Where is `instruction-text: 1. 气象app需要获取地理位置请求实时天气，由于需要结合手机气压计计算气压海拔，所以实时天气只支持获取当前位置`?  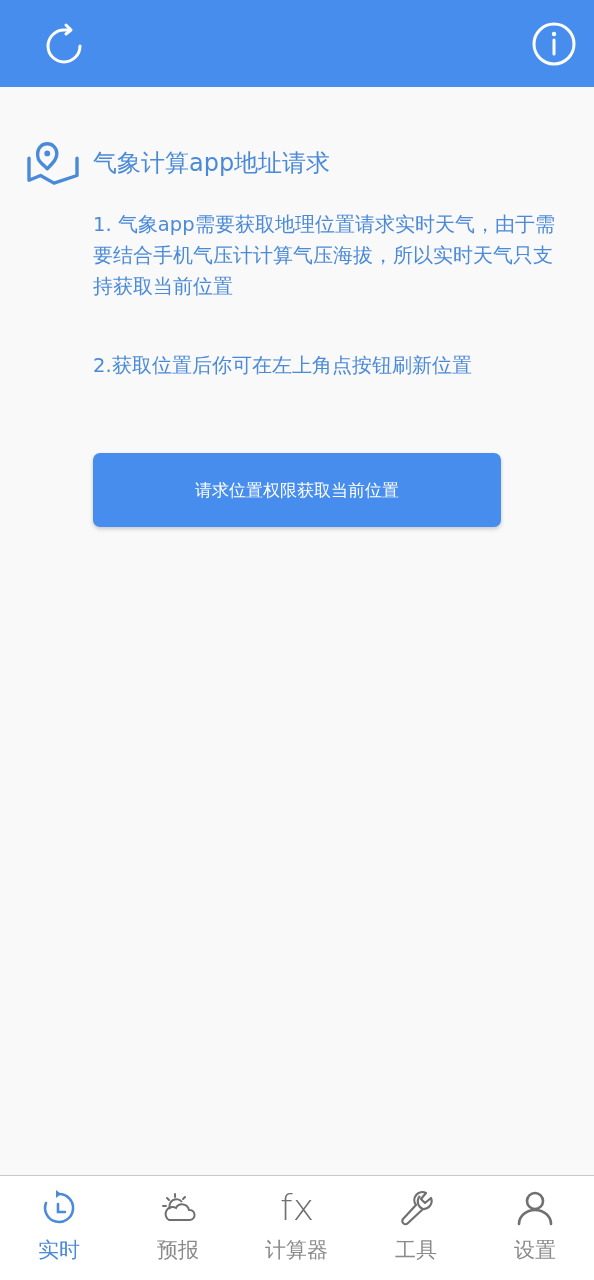
instruction-text: 1. 气象app需要获取地理位置请求实时天气，由于需要结合手机气压计计算气压海拔，所以实时天气只支持获取当前位置 is located at coordinates (324, 256).